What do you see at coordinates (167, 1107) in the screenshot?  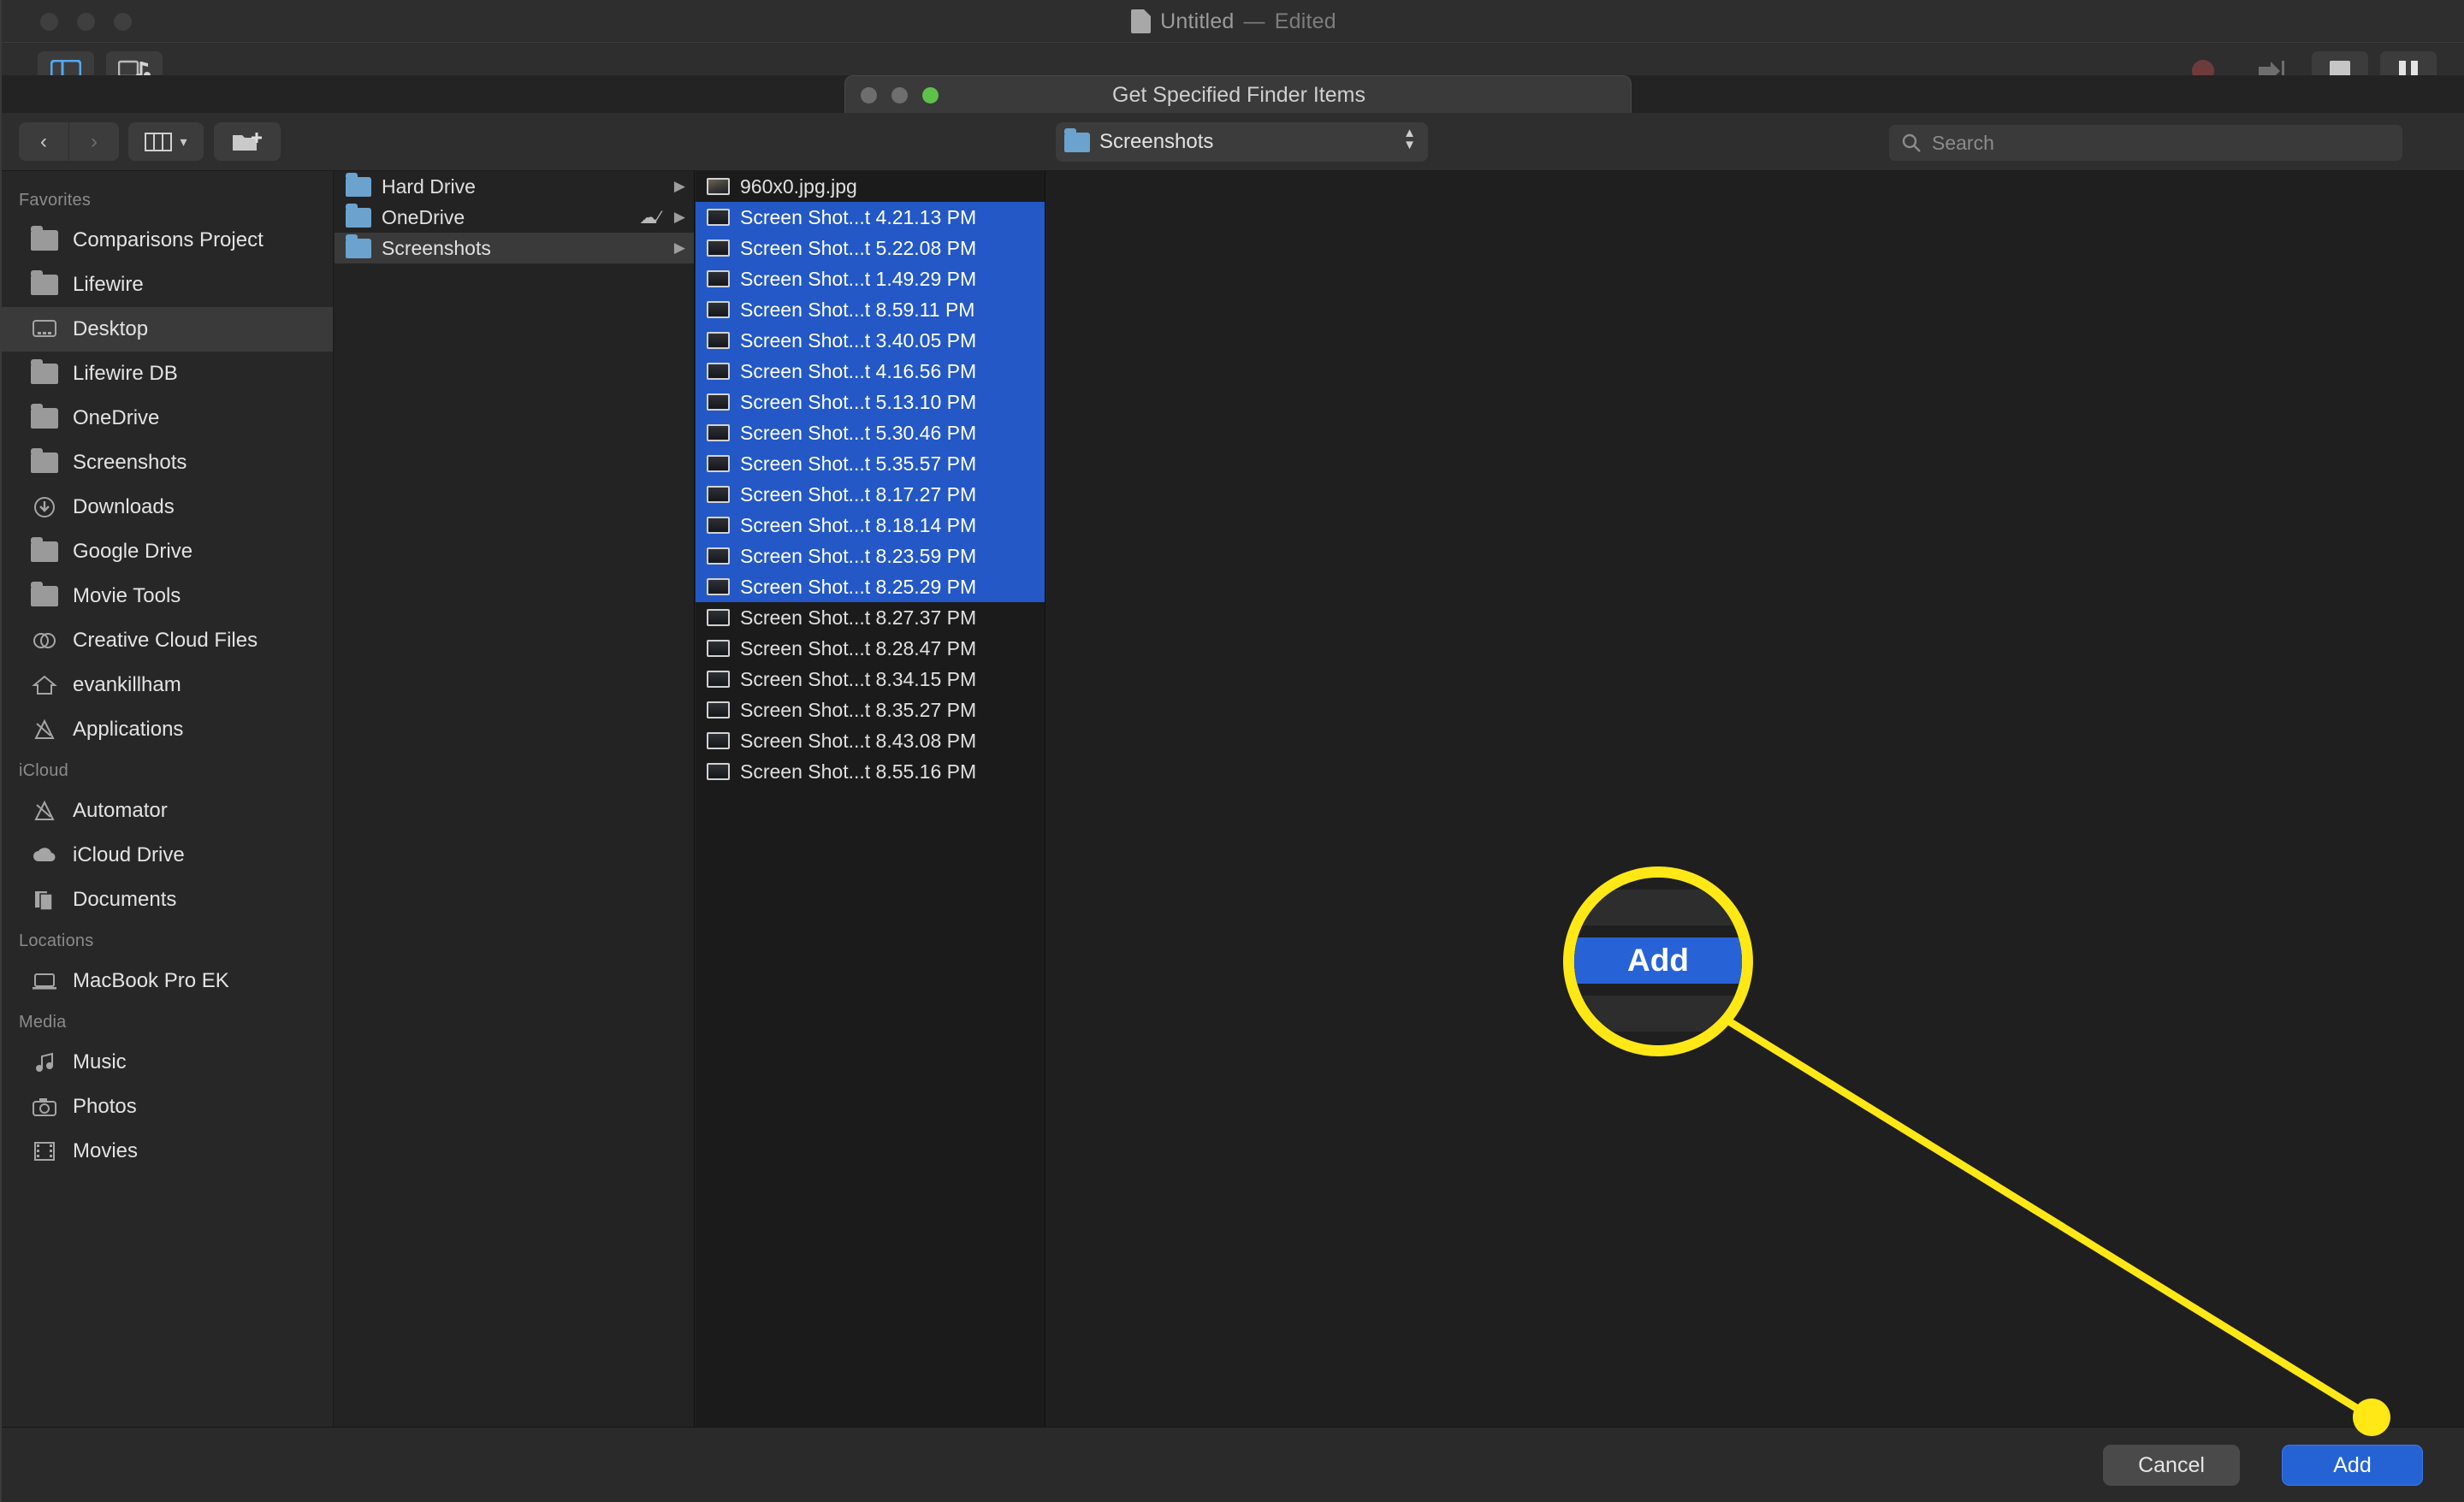 I see `sidebar-item-photos: Photos` at bounding box center [167, 1107].